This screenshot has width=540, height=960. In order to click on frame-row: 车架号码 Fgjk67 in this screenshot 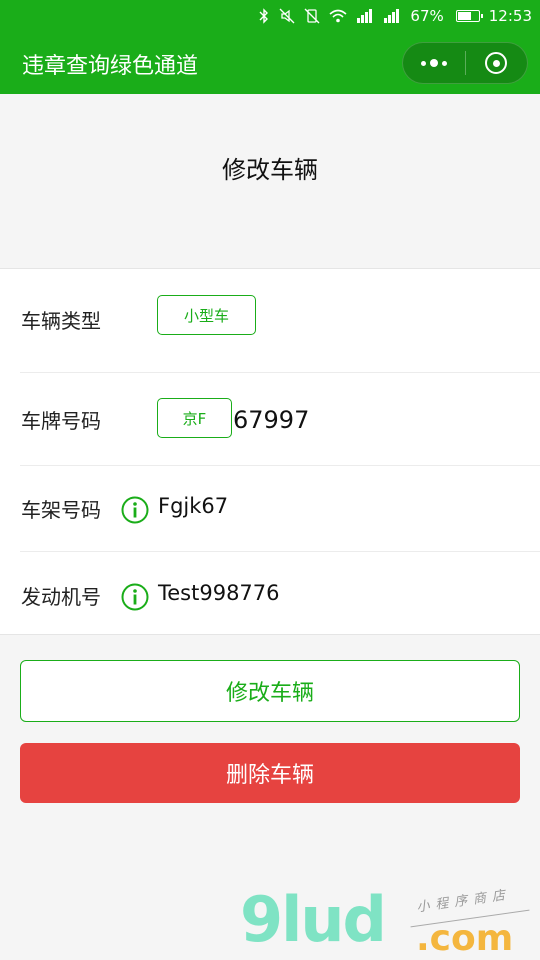, I will do `click(270, 508)`.